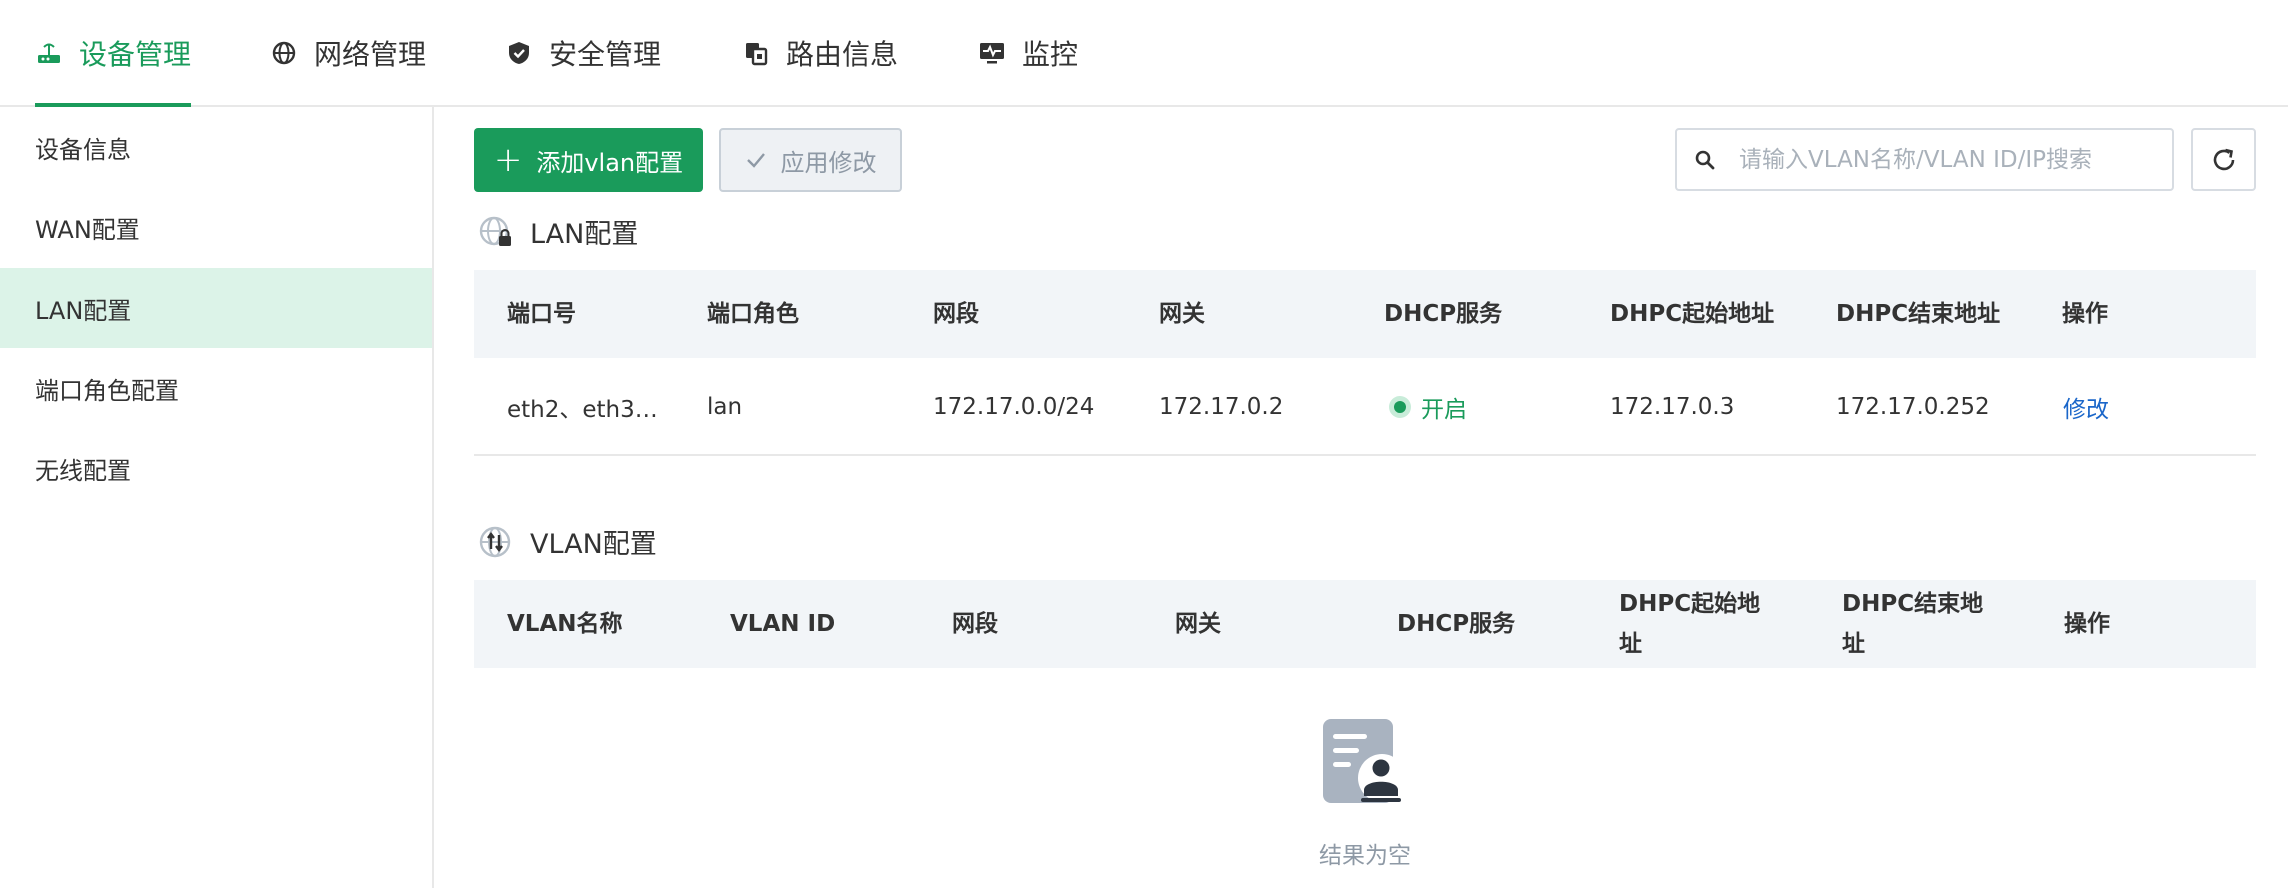 This screenshot has height=888, width=2288. What do you see at coordinates (135, 54) in the screenshot?
I see `nav-tab-label: 设备管理` at bounding box center [135, 54].